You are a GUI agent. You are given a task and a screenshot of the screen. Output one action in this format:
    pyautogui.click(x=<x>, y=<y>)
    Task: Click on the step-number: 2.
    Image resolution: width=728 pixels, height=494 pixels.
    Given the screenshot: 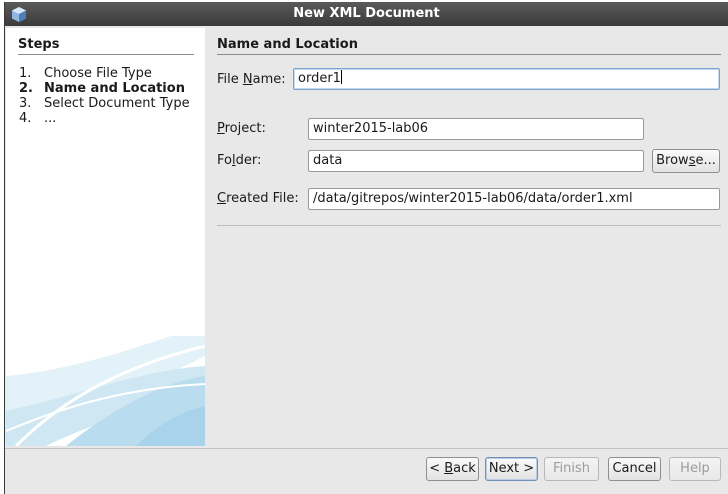 What is the action you would take?
    pyautogui.click(x=26, y=88)
    